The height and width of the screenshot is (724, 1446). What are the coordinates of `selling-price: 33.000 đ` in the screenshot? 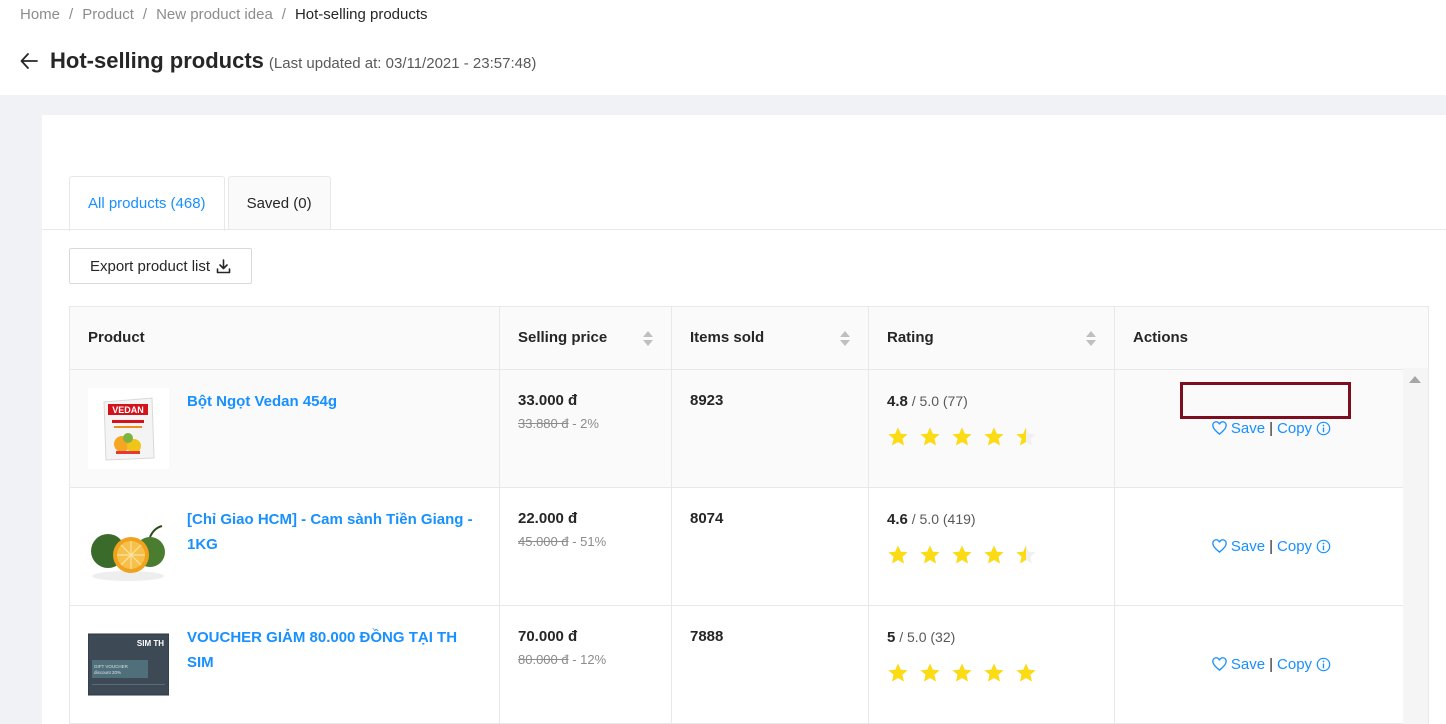 It's located at (548, 400).